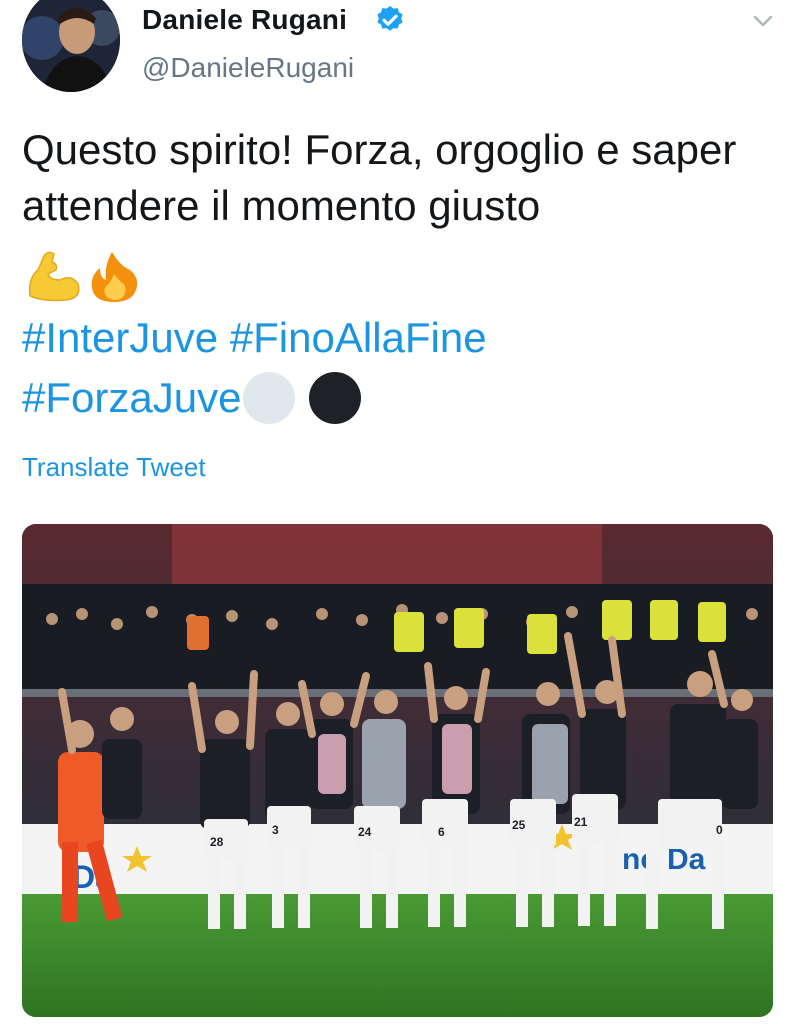 The image size is (794, 1024). I want to click on jersey-number: 25, so click(519, 825).